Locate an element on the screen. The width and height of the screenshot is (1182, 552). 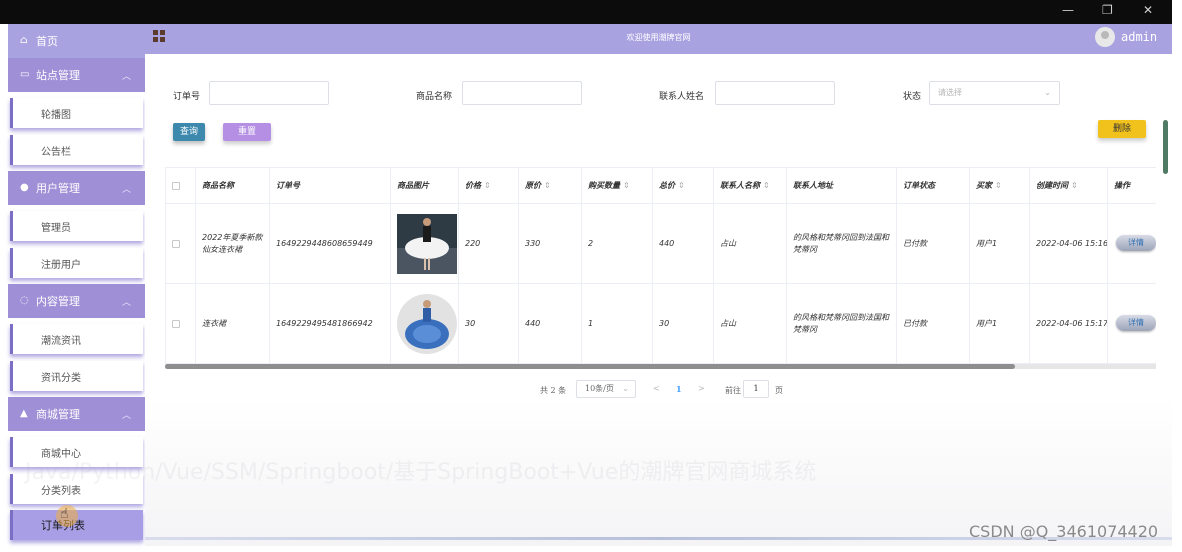
minimize-icon: — is located at coordinates (1068, 10).